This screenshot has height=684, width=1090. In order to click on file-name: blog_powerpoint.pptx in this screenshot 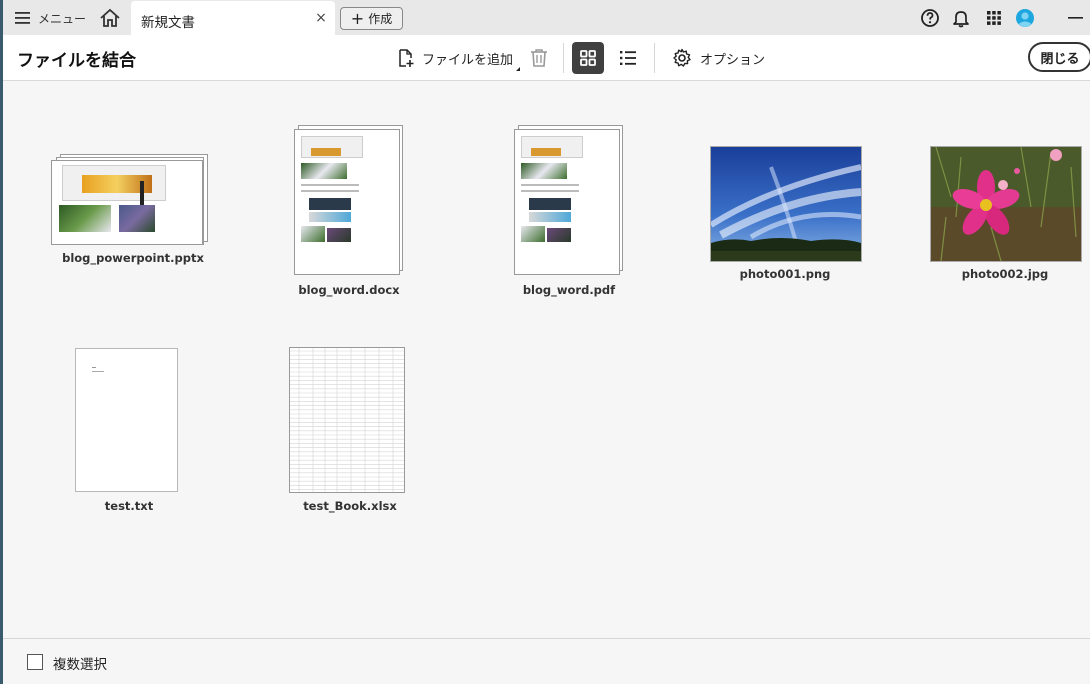, I will do `click(133, 258)`.